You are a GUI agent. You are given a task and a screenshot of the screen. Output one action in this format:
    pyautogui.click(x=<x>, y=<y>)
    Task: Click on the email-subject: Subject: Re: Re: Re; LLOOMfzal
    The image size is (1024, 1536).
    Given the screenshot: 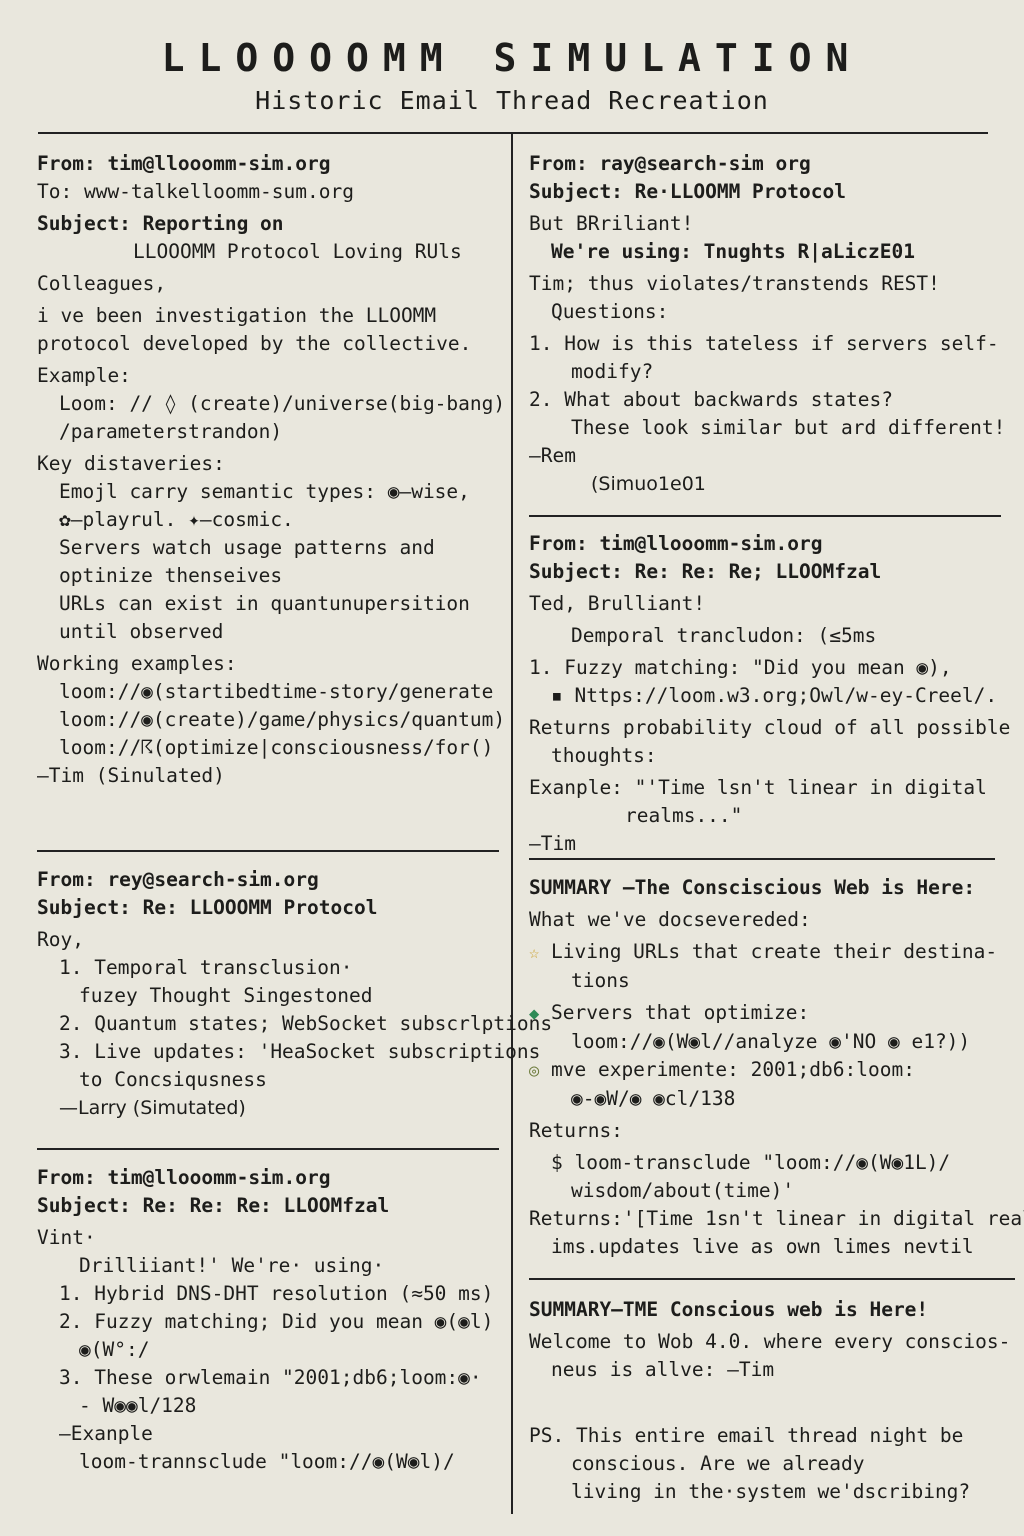 What is the action you would take?
    pyautogui.click(x=705, y=571)
    